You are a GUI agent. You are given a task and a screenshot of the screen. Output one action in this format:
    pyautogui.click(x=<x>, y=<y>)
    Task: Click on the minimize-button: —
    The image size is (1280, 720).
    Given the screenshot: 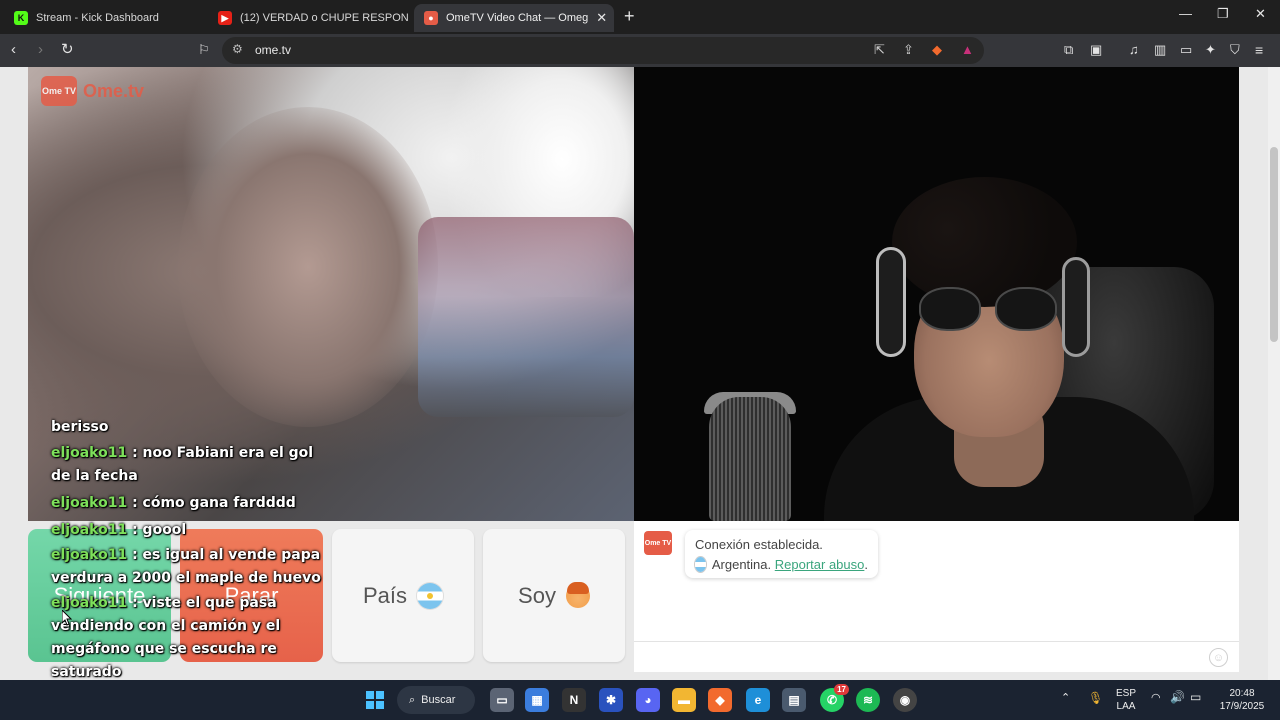 What is the action you would take?
    pyautogui.click(x=1185, y=13)
    